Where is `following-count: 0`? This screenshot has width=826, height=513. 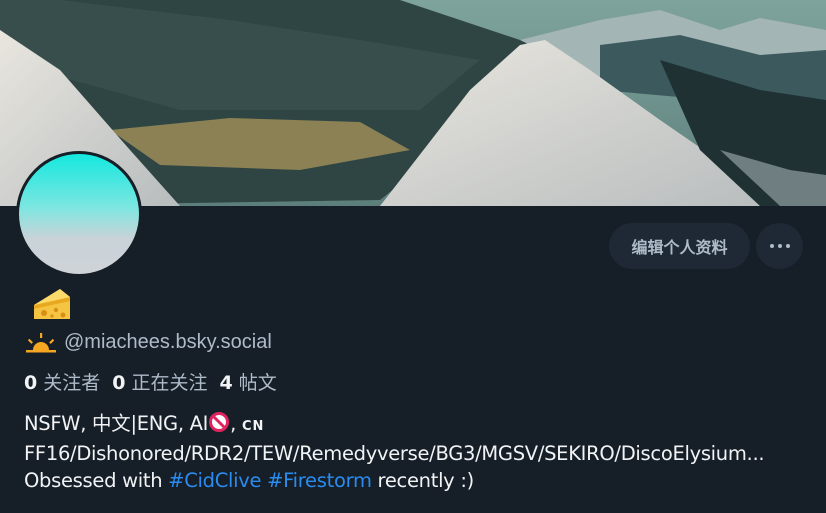 following-count: 0 is located at coordinates (119, 383).